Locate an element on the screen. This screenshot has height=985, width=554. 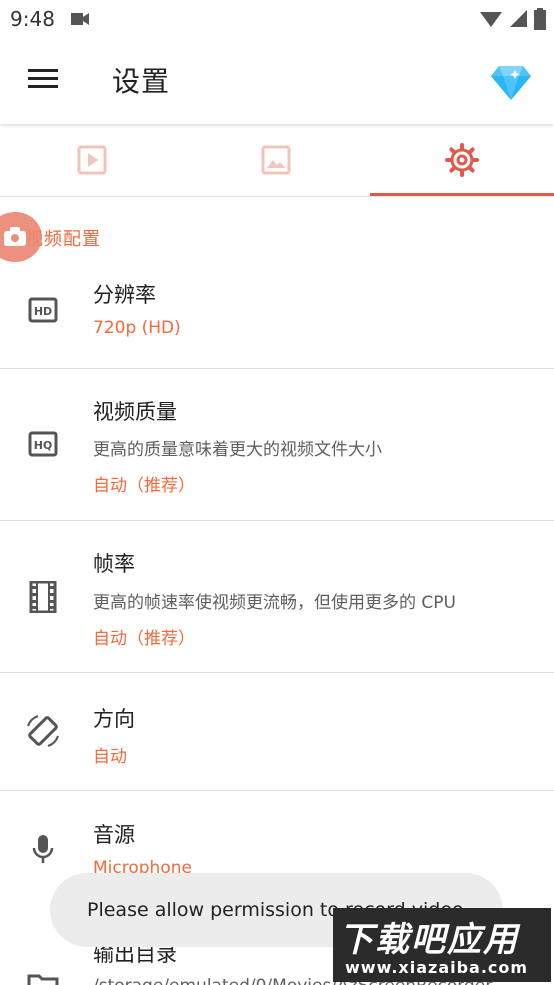
page-title: 设置 is located at coordinates (141, 81).